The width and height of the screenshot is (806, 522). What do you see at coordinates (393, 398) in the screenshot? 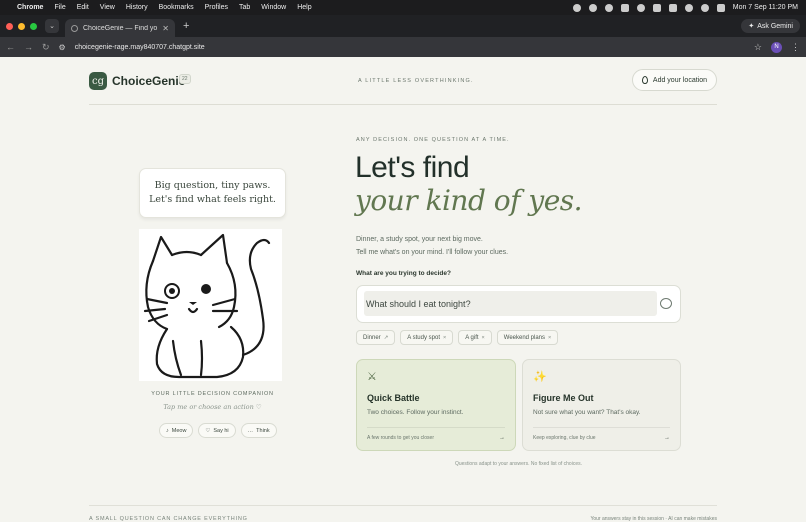
I see `quick-battle-title: Quick Battle` at bounding box center [393, 398].